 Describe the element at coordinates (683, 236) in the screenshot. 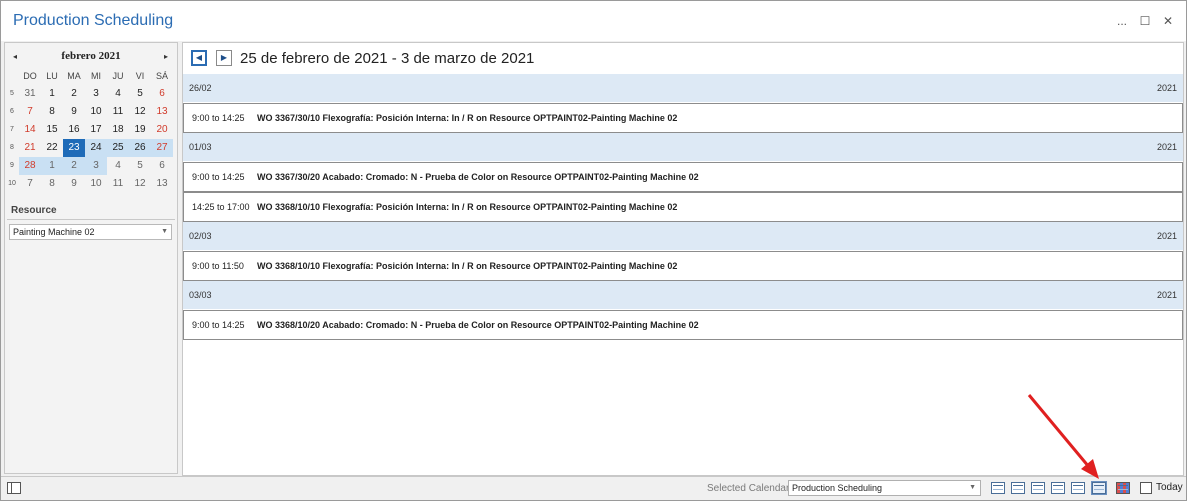

I see `day-group-header: 02/03 2021` at that location.